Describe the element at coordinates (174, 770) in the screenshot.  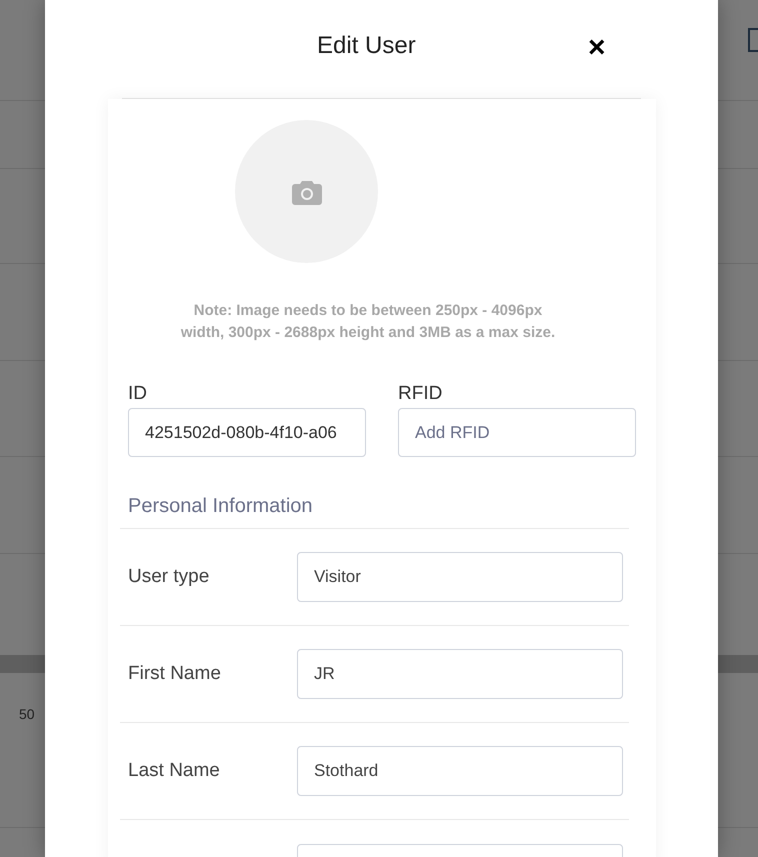
I see `field-label: Last Name` at that location.